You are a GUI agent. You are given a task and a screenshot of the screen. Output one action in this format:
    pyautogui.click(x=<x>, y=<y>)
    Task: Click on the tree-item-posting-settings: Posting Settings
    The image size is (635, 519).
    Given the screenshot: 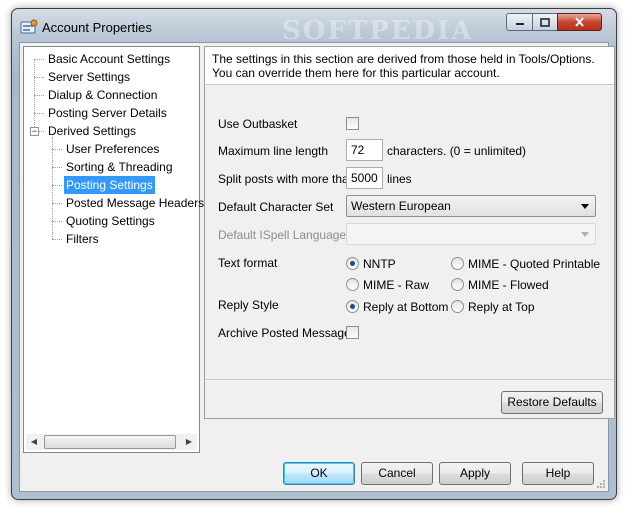 What is the action you would take?
    pyautogui.click(x=109, y=185)
    